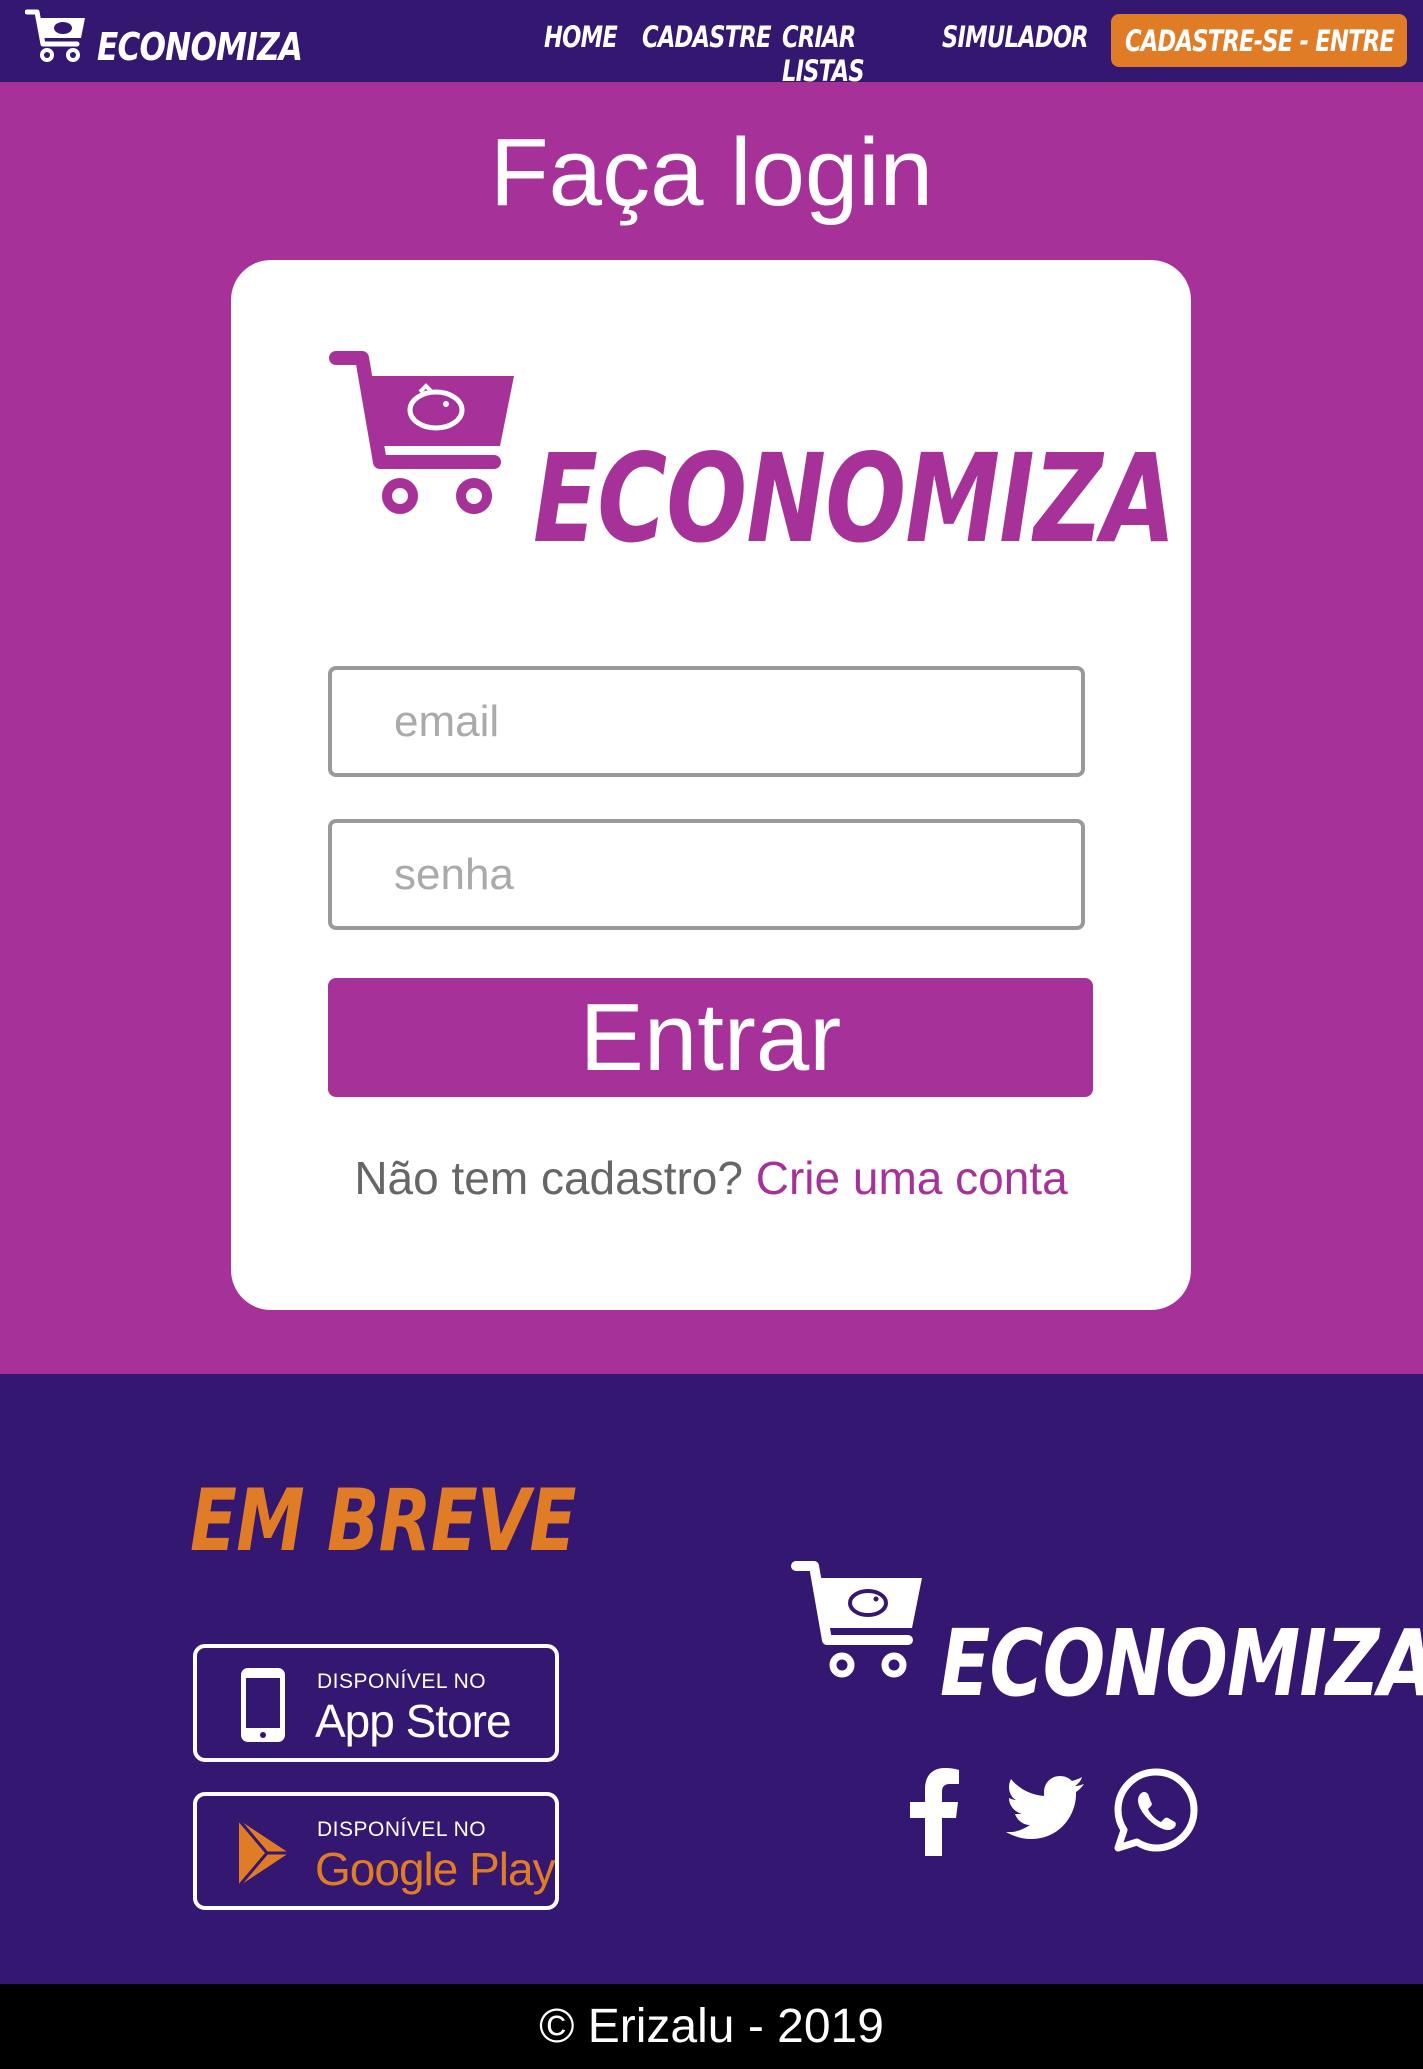 This screenshot has width=1423, height=2069. I want to click on signup-login-button: CADASTRE-SE - ENTRE, so click(1259, 40).